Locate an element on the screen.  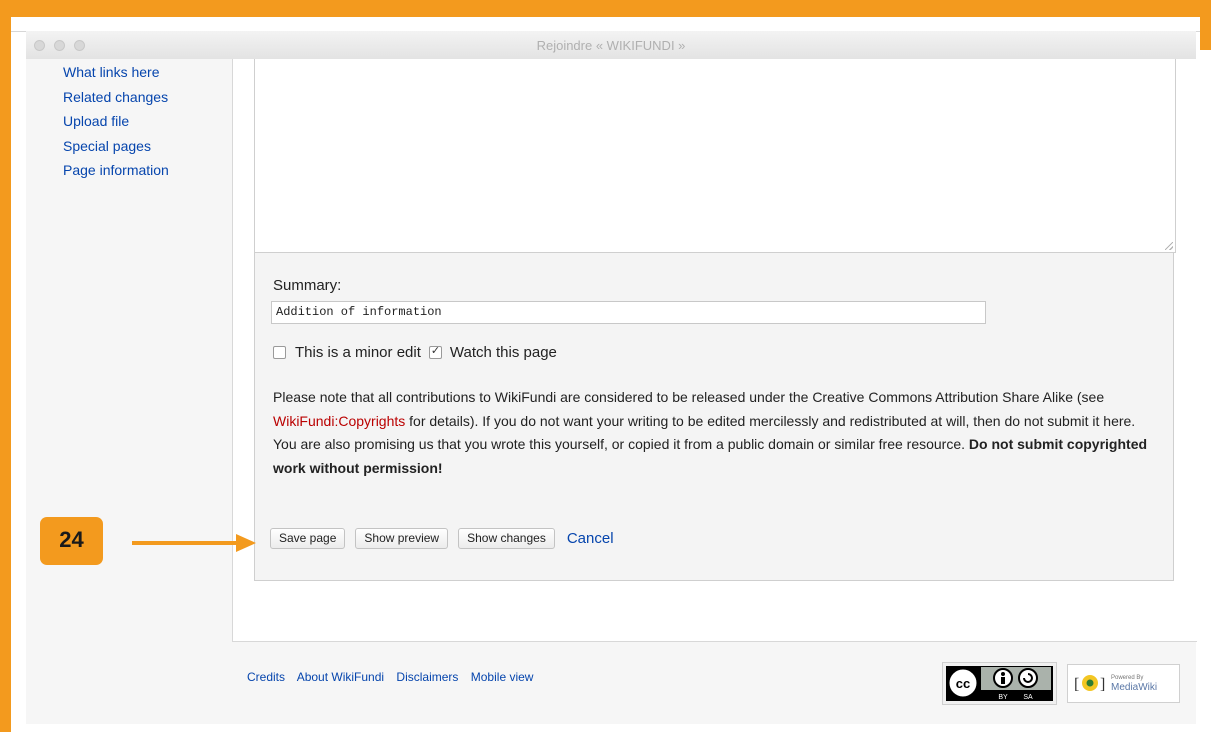
mw-powered-label: Powered By is located at coordinates (1127, 678).